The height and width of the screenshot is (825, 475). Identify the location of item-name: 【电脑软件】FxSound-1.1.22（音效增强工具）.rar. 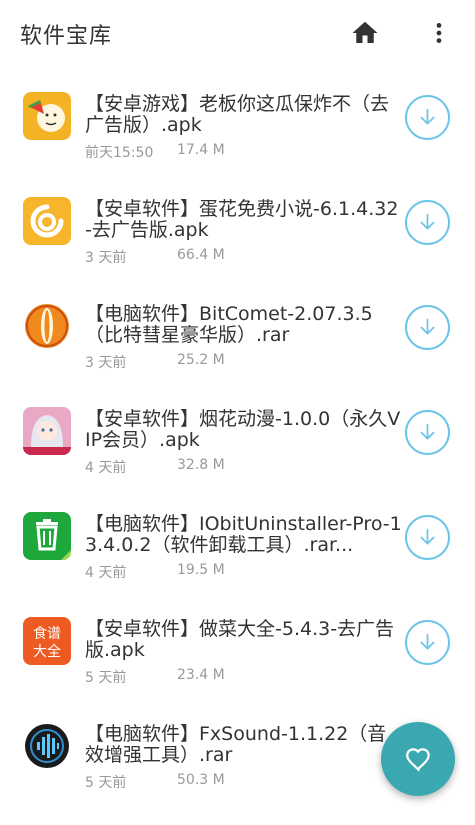
(236, 745).